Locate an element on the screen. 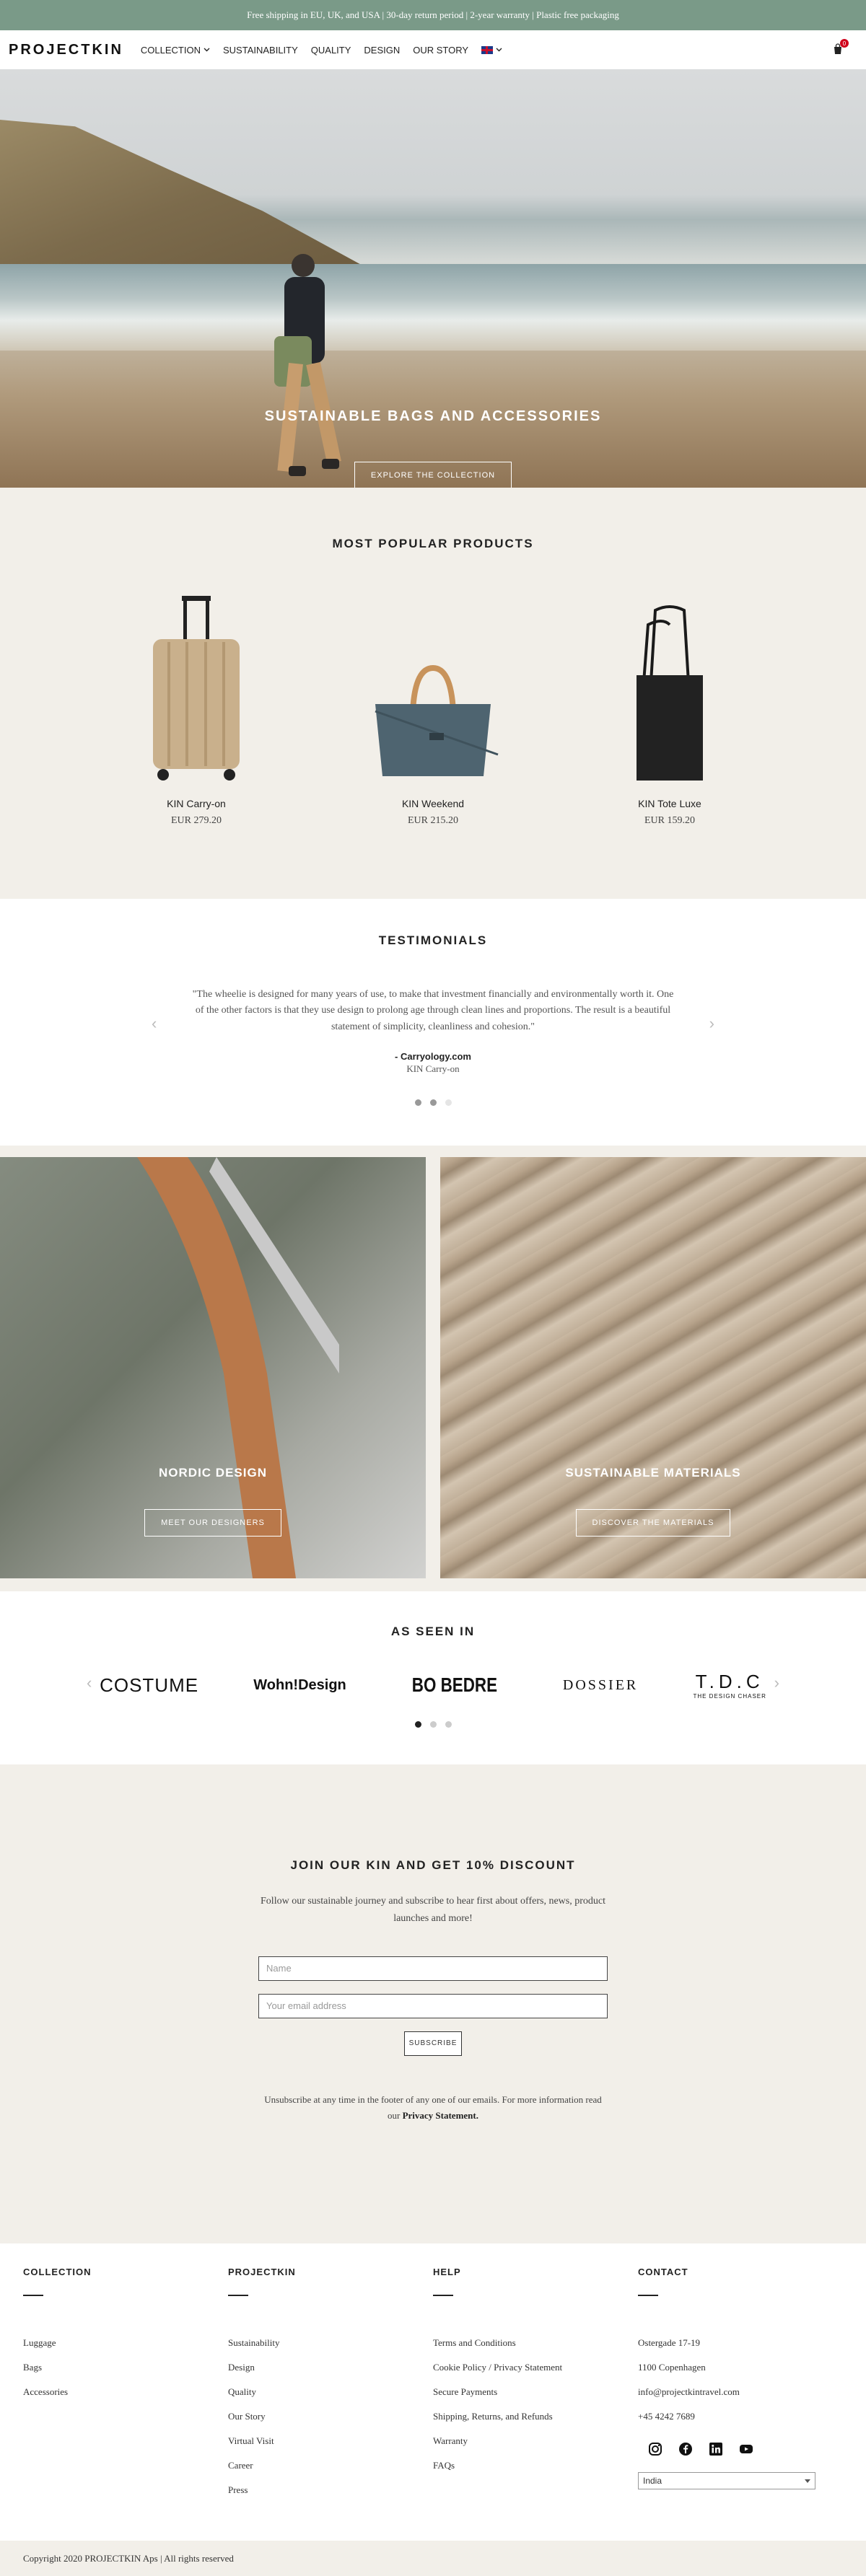 The image size is (866, 2576). name-input: Name is located at coordinates (433, 1968).